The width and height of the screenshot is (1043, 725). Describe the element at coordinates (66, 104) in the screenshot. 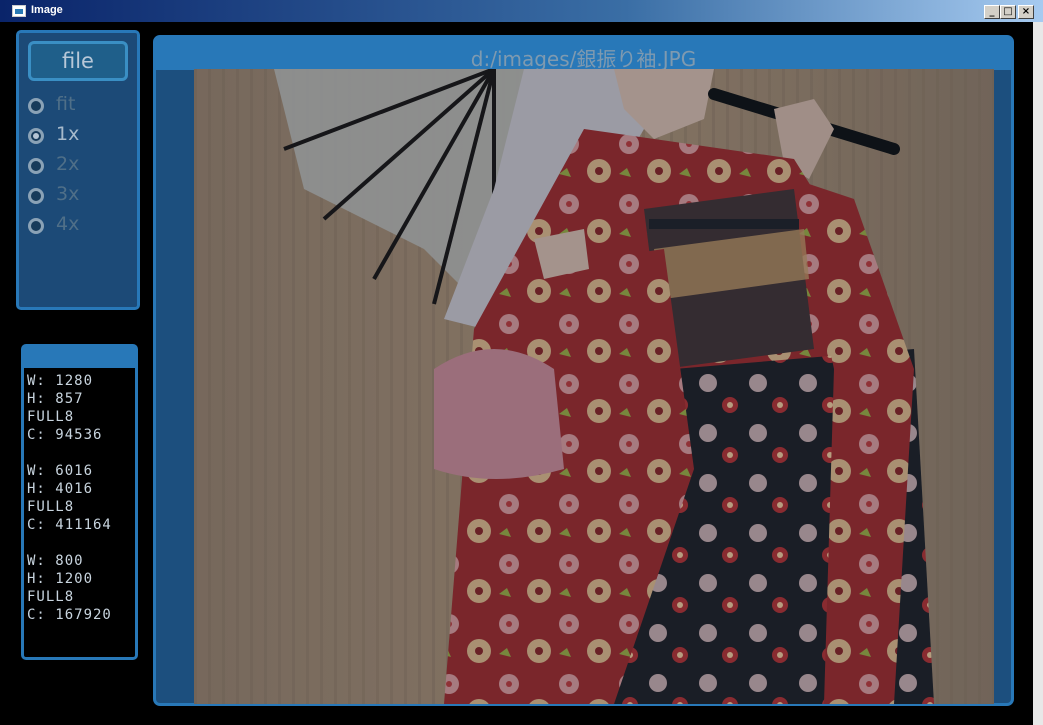

I see `radio-label: fit` at that location.